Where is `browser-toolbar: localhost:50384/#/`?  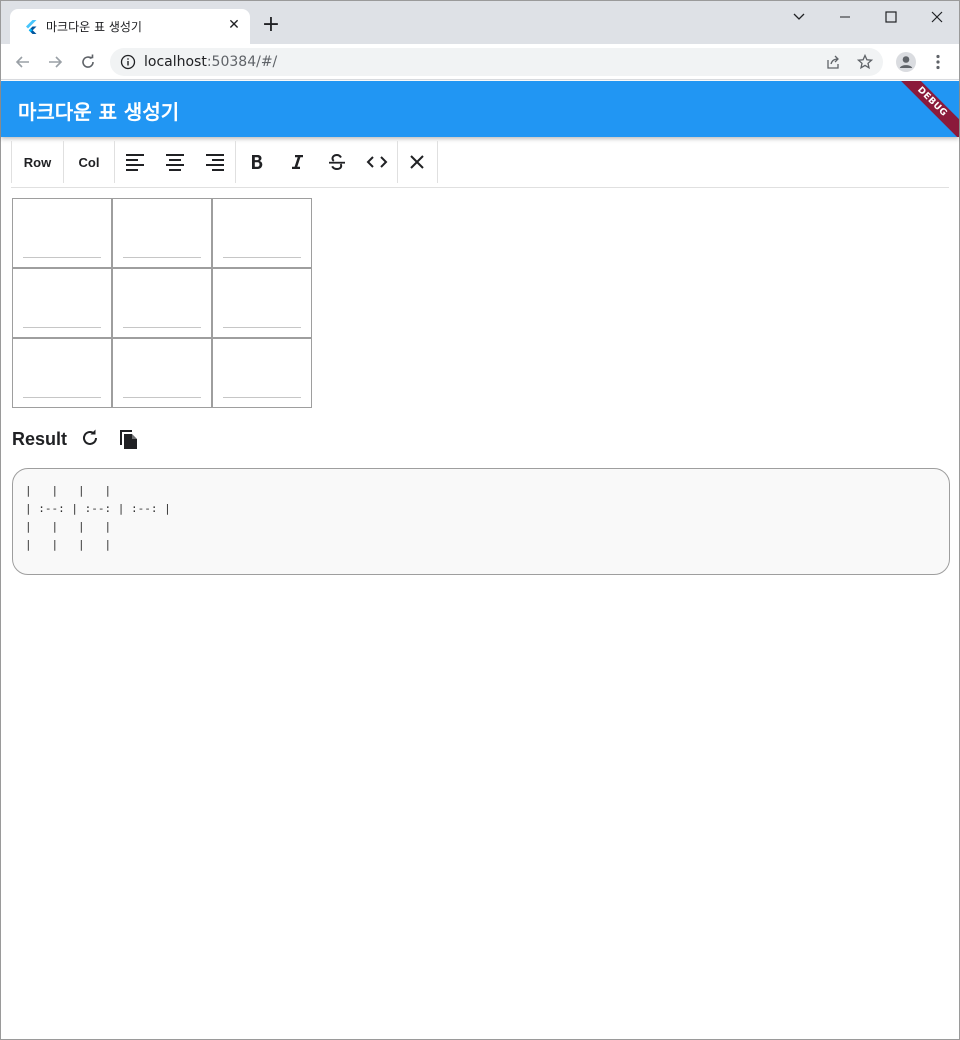 browser-toolbar: localhost:50384/#/ is located at coordinates (480, 62).